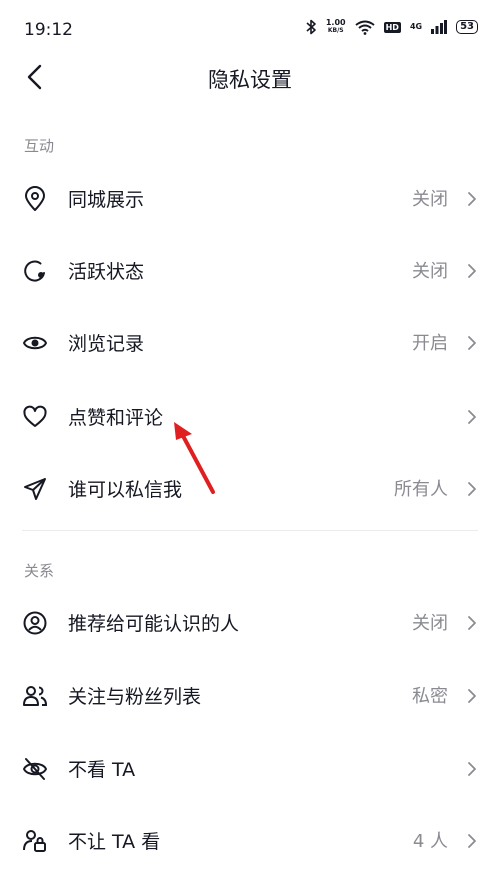  What do you see at coordinates (102, 770) in the screenshot?
I see `row-label: 不看 TA` at bounding box center [102, 770].